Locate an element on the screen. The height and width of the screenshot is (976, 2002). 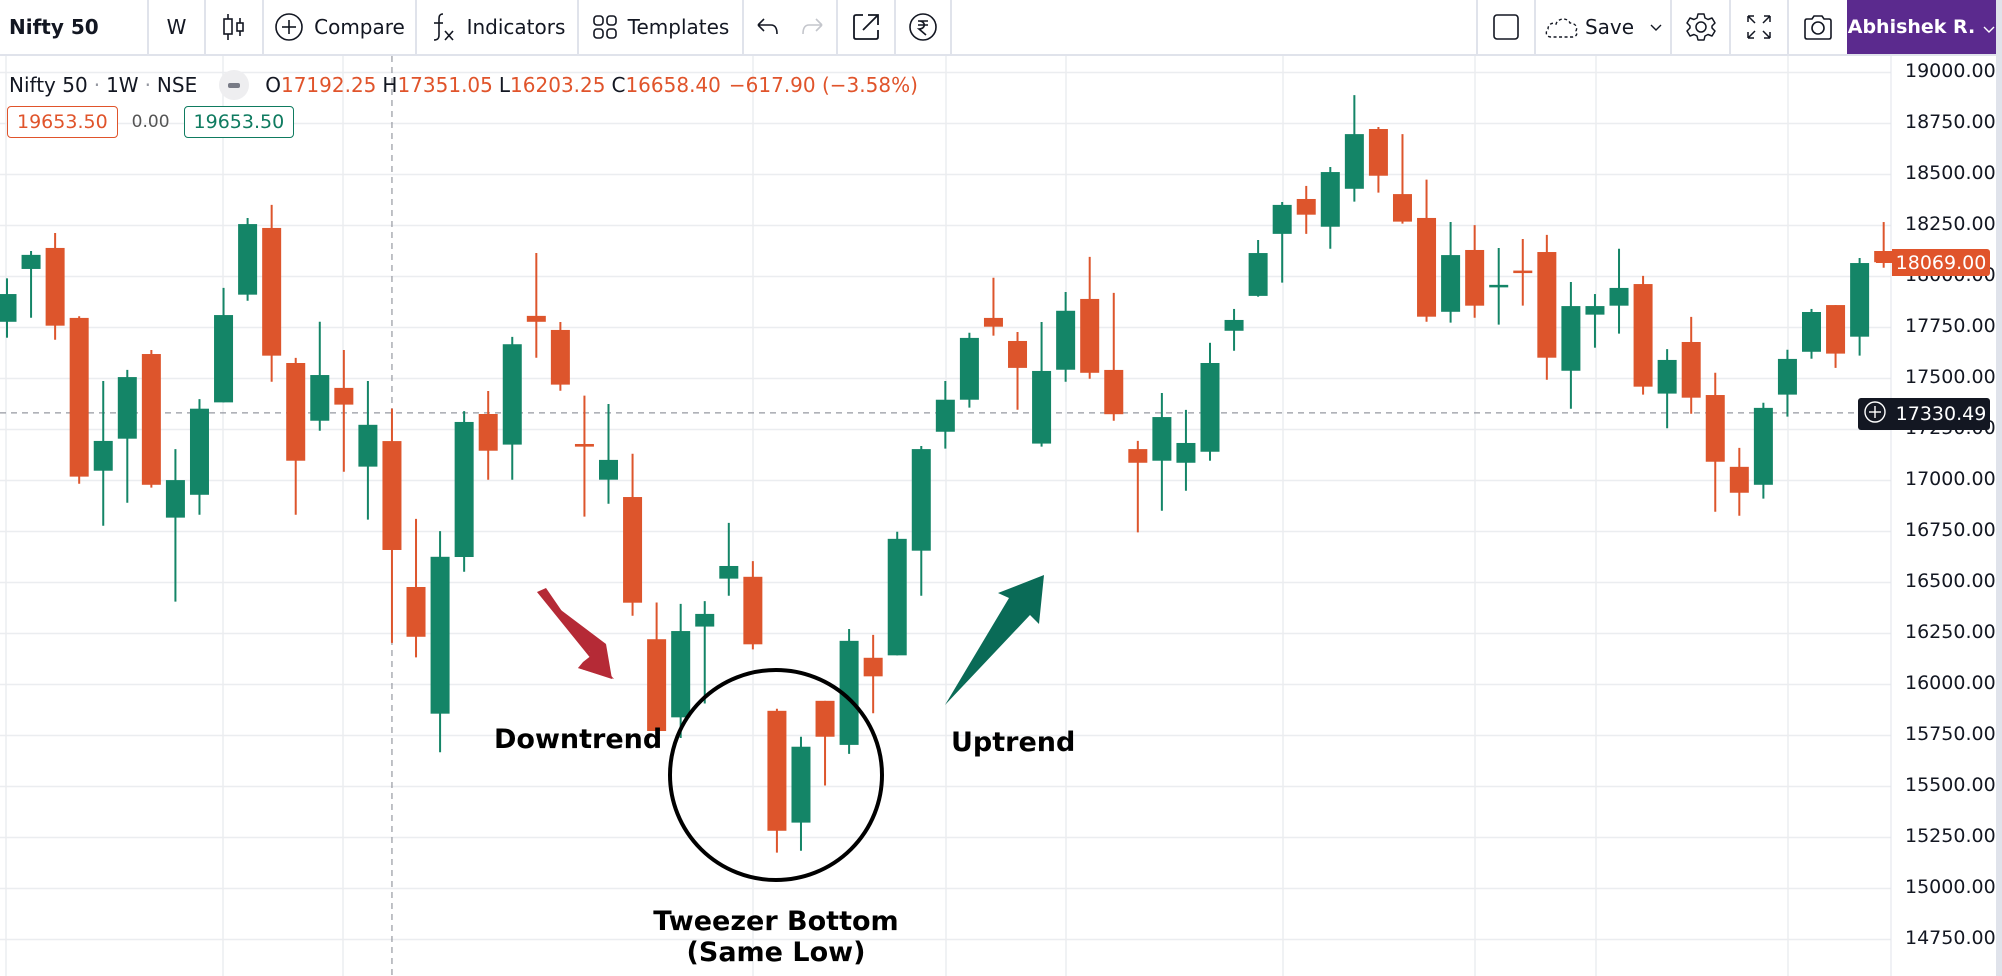
trade-buttons: 19653.50 0.00 19653.50 is located at coordinates (151, 122).